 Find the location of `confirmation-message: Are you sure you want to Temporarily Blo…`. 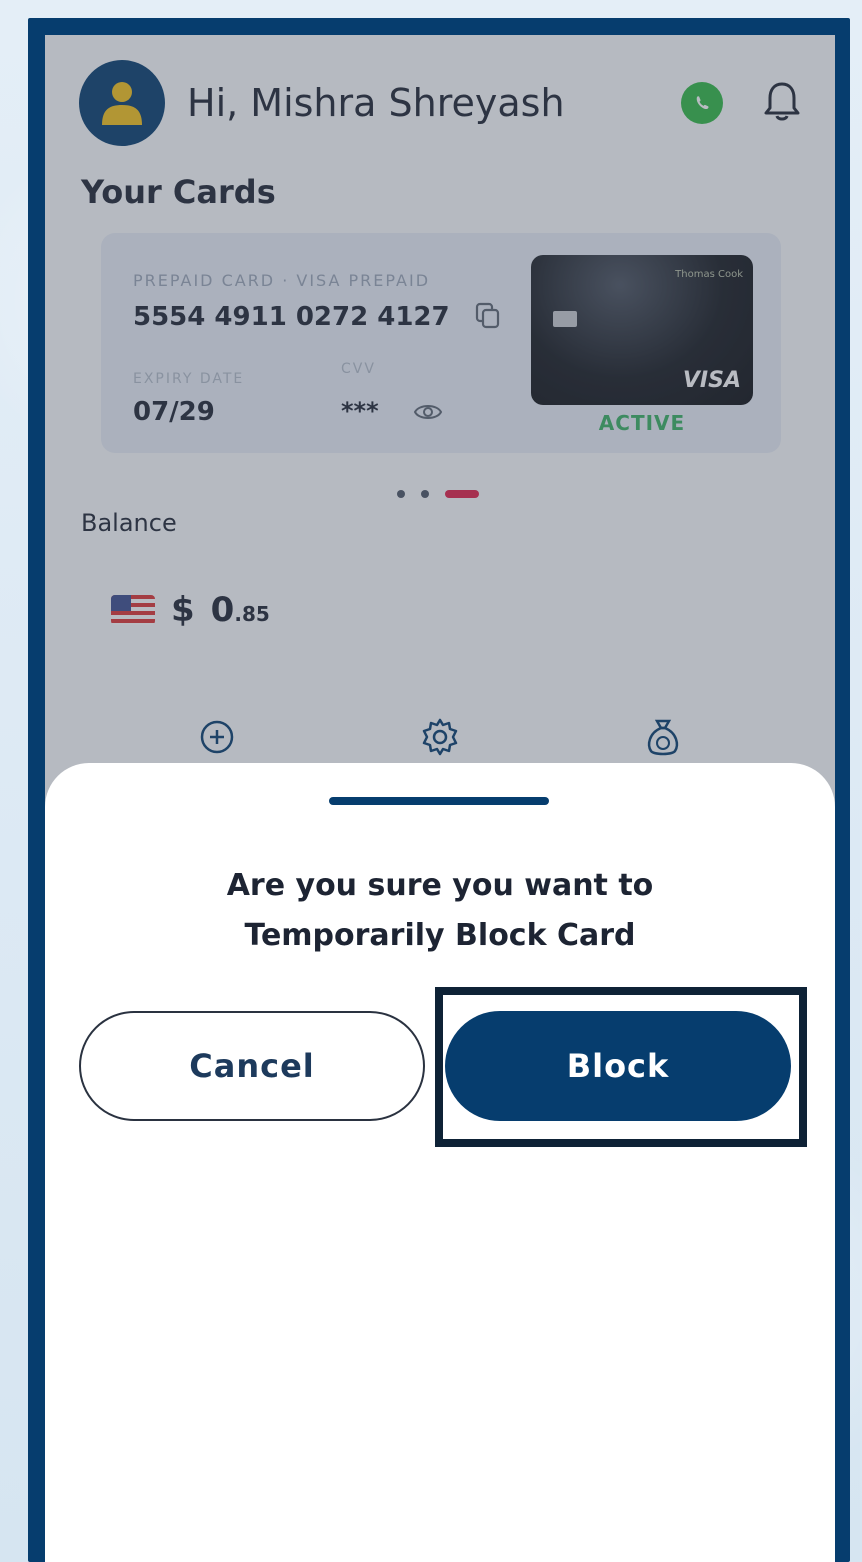

confirmation-message: Are you sure you want to Temporarily Blo… is located at coordinates (440, 911).